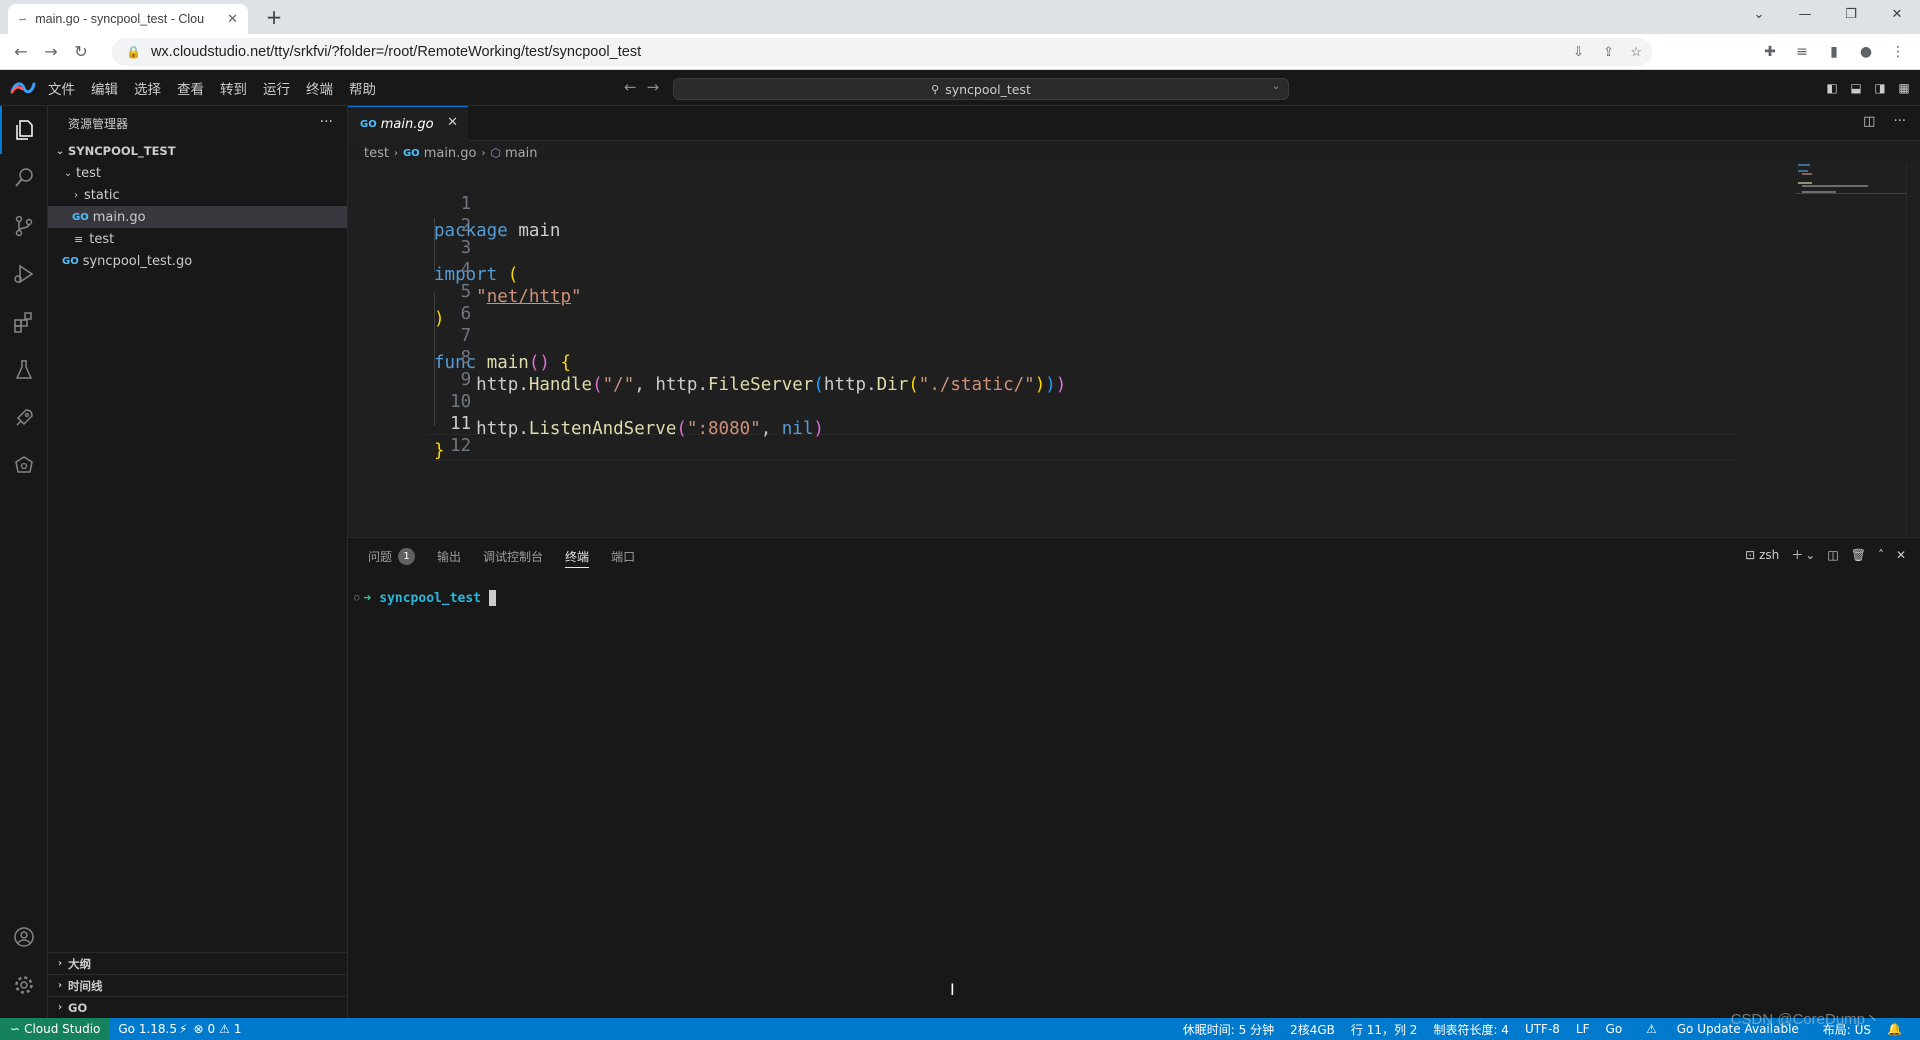 Image resolution: width=1920 pixels, height=1040 pixels. What do you see at coordinates (1759, 17) in the screenshot?
I see `tab-search-button: ⌄` at bounding box center [1759, 17].